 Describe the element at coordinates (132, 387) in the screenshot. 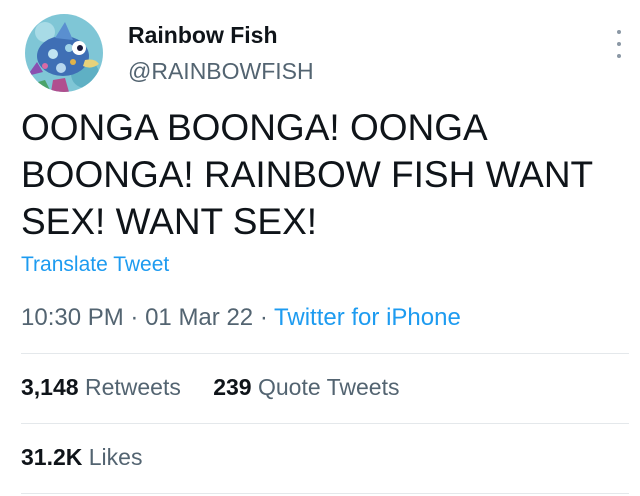

I see `retweets-label: Retweets` at that location.